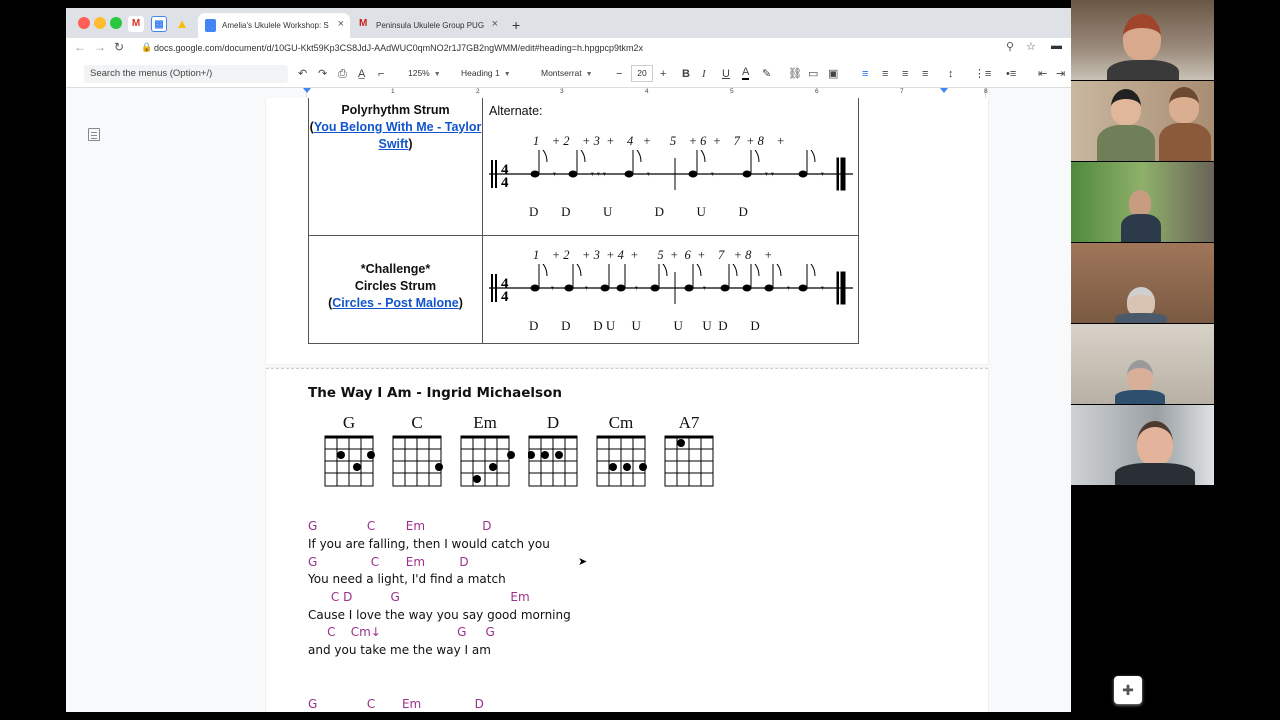 Image resolution: width=1280 pixels, height=720 pixels. I want to click on tab-label: Amelia's Ukulele Workshop: S, so click(275, 25).